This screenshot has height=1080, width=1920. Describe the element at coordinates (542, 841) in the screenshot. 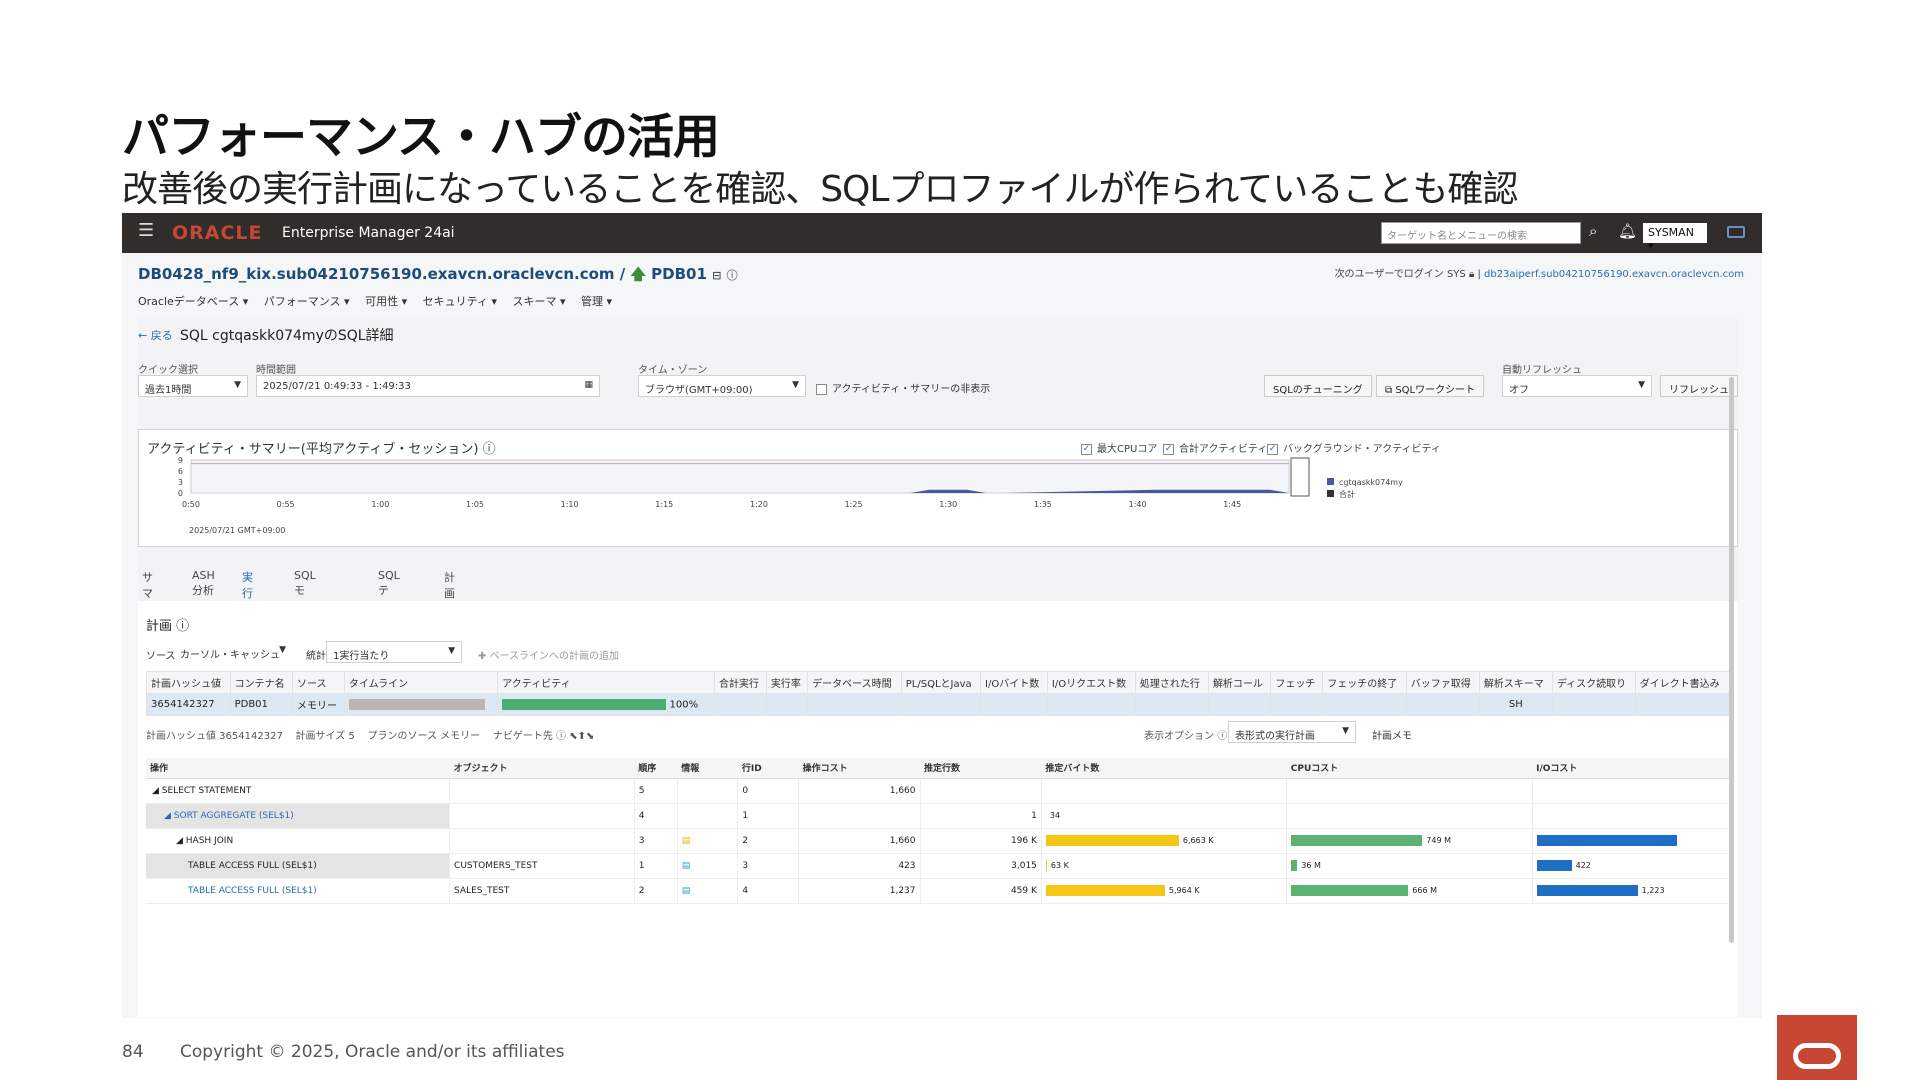

I see `cell-object` at that location.